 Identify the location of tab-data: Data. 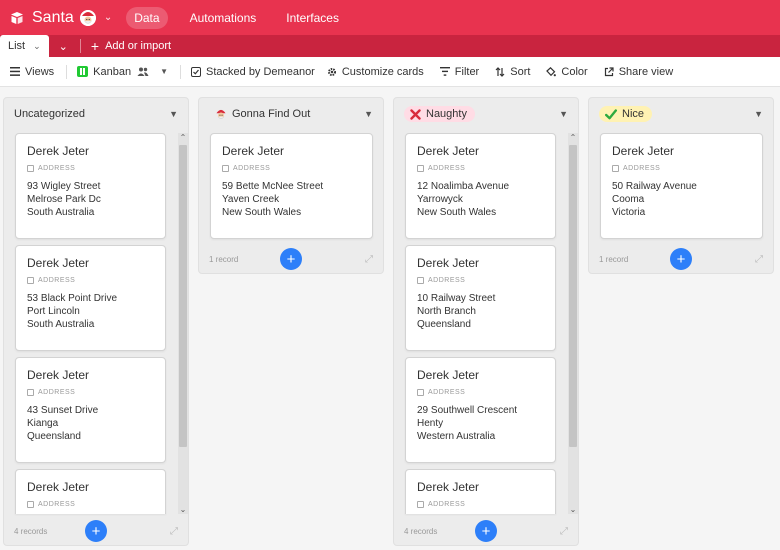
(147, 17).